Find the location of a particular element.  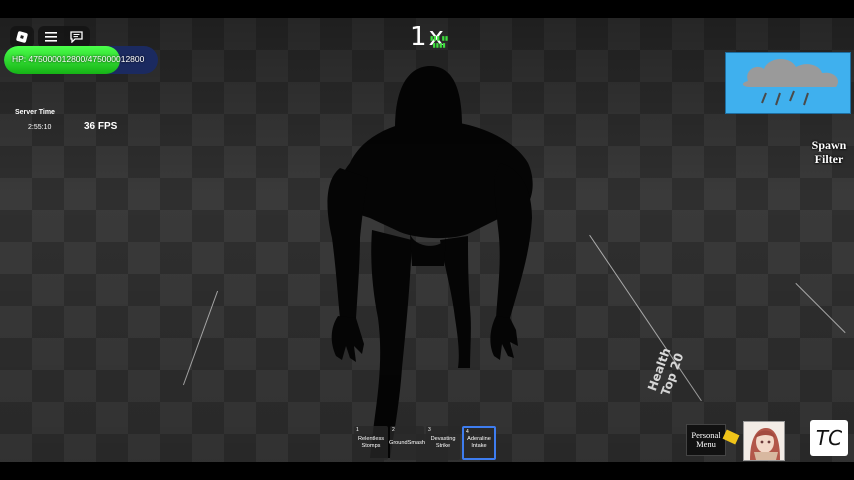

slot-number: 1 is located at coordinates (357, 430).